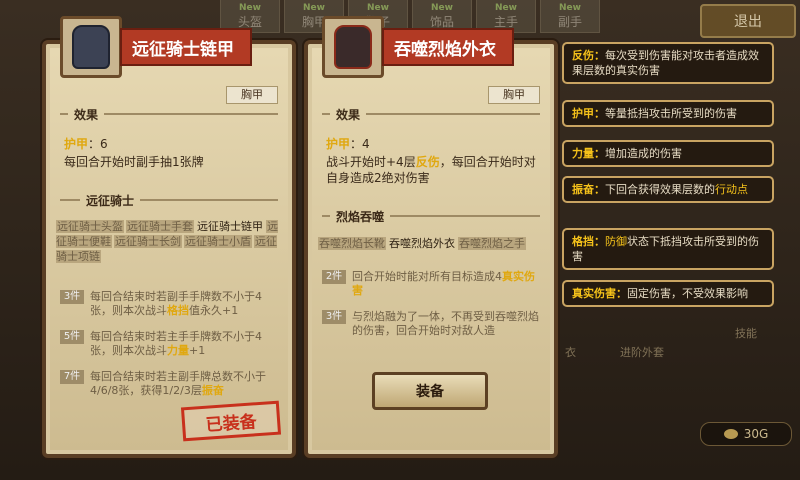 The height and width of the screenshot is (480, 800). What do you see at coordinates (687, 293) in the screenshot?
I see `tooltip-text: 固定伤害，不受效果影响` at bounding box center [687, 293].